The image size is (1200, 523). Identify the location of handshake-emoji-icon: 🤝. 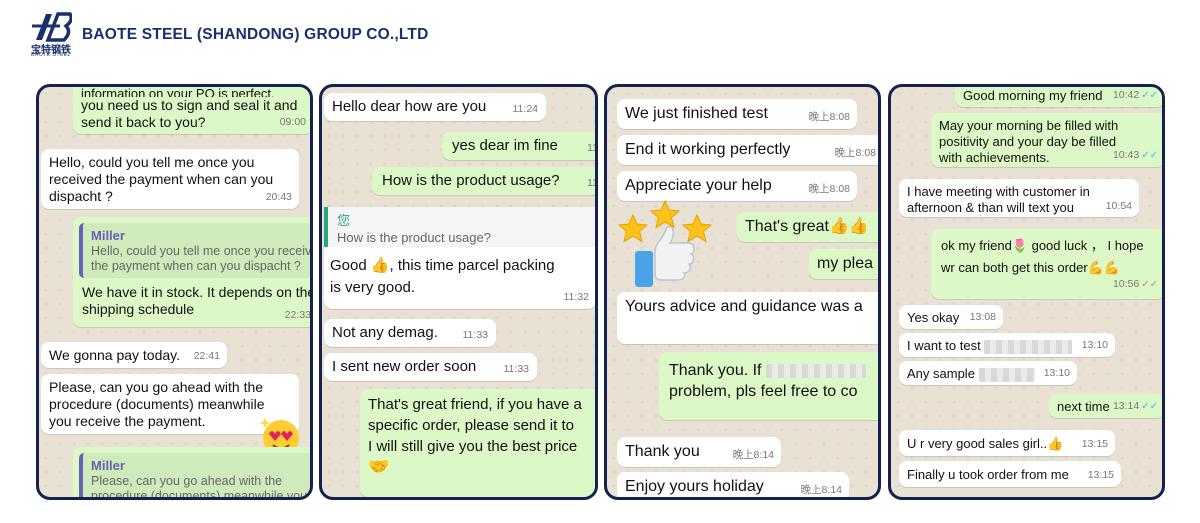
(379, 467).